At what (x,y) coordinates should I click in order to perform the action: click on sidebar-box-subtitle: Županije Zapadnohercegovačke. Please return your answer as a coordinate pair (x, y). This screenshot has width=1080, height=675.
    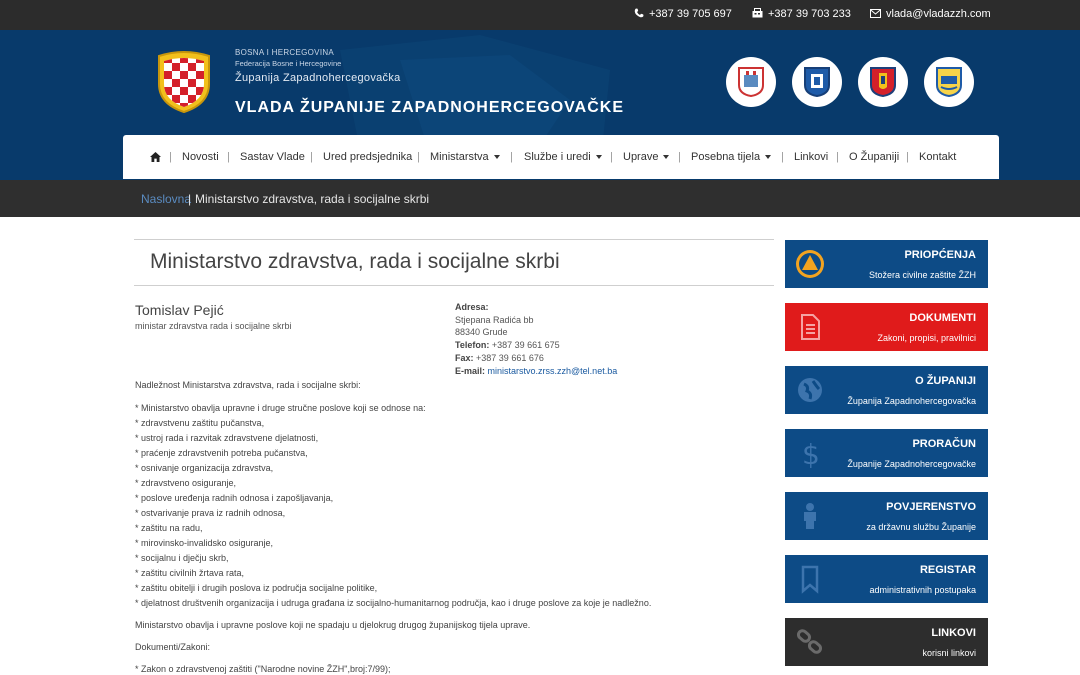
    Looking at the image, I should click on (911, 464).